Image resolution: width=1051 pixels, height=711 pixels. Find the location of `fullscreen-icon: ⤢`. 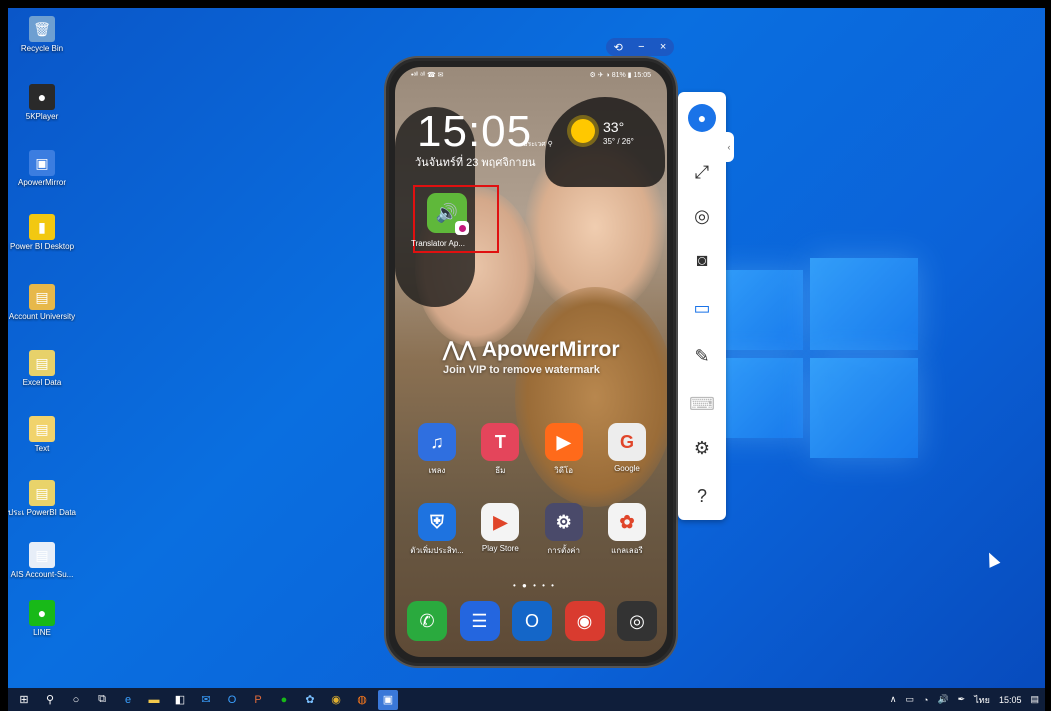

fullscreen-icon: ⤢ is located at coordinates (702, 172).